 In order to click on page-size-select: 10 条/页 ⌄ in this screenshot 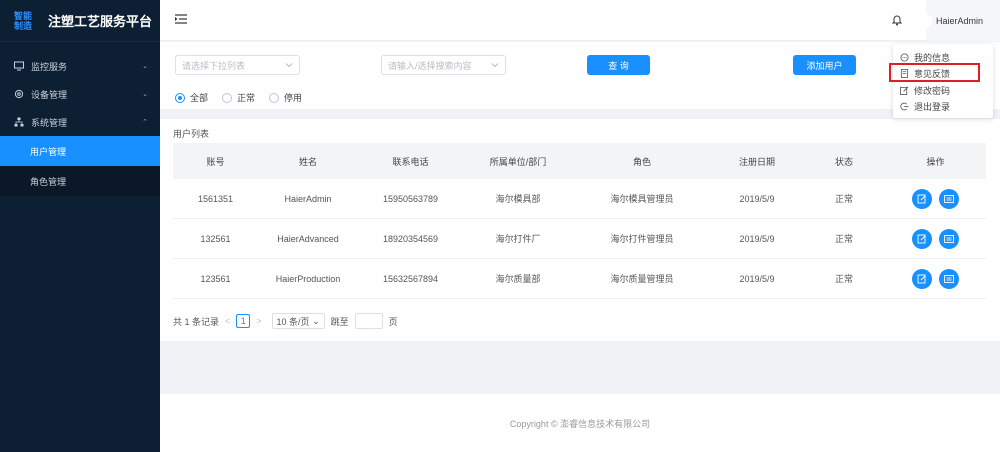, I will do `click(298, 321)`.